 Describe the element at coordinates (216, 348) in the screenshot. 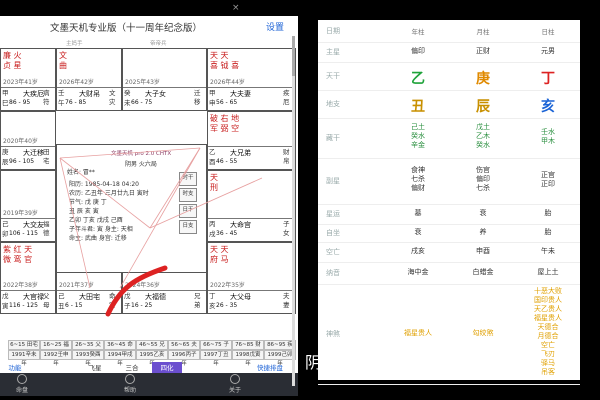

I see `decade-item: 66~75 子女` at that location.